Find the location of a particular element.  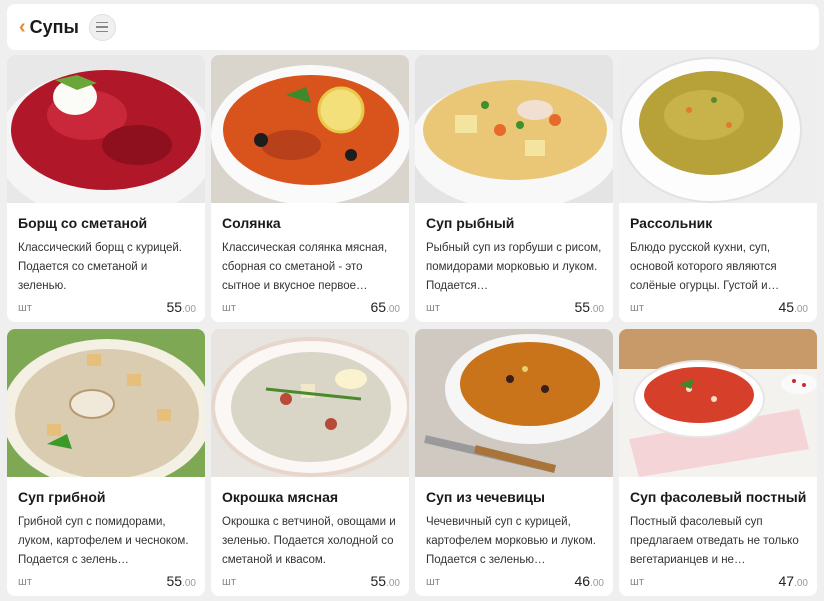

product-name: Рассольник is located at coordinates (671, 223).